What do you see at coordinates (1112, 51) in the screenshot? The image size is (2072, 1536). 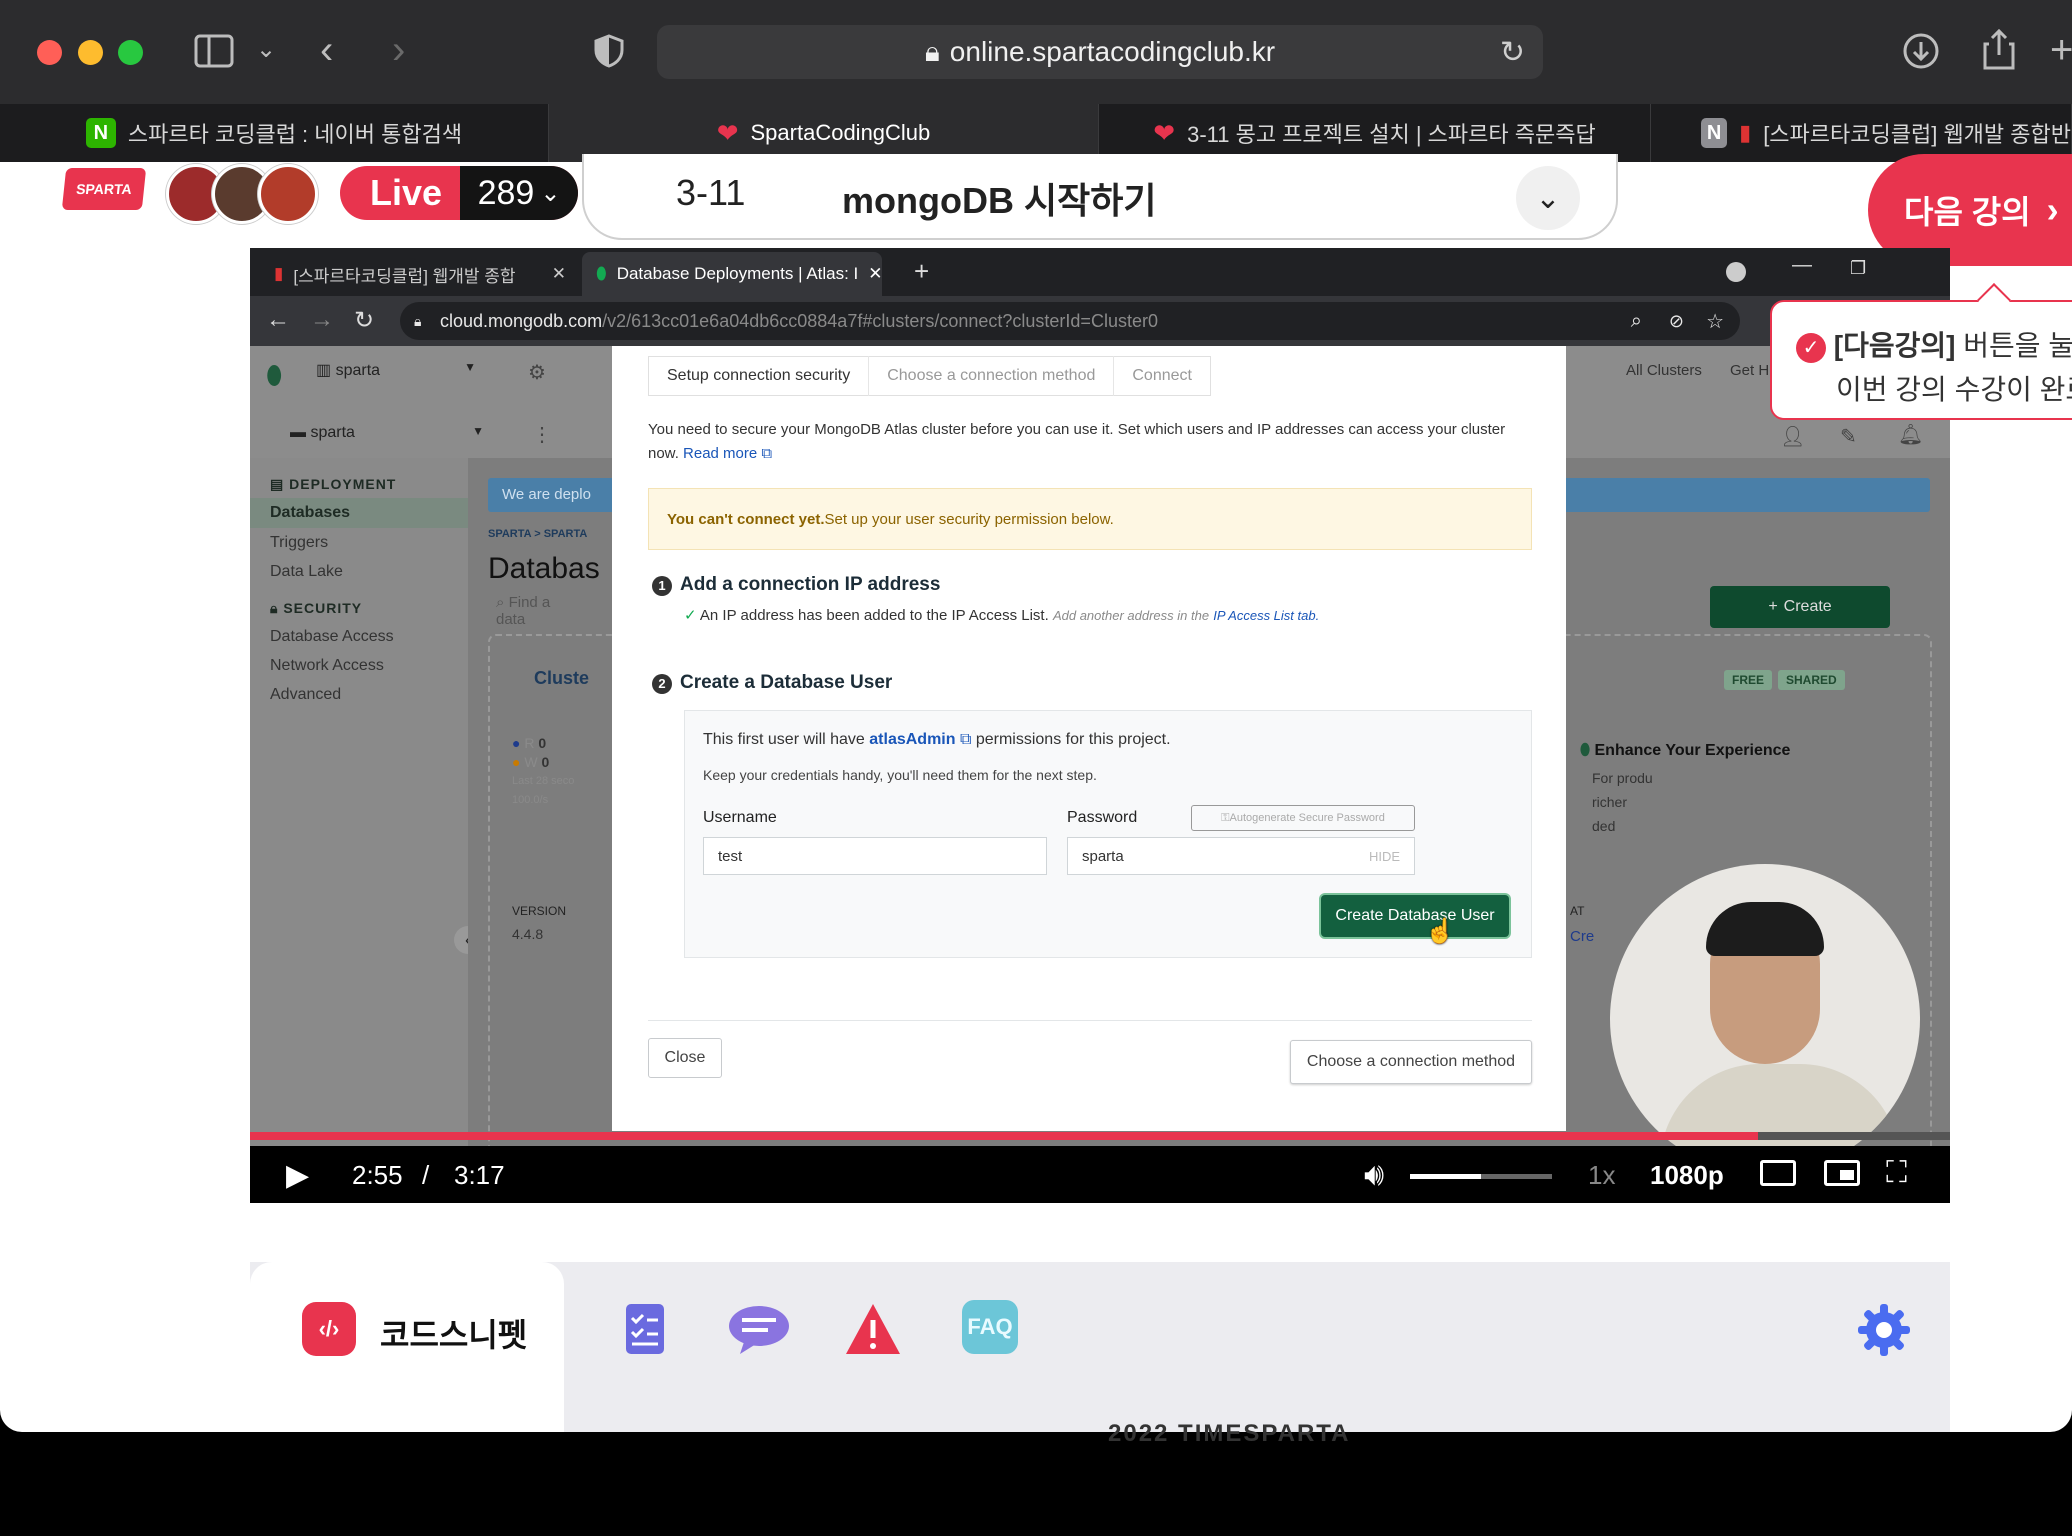 I see `url-text: online.spartacodingclub.kr` at bounding box center [1112, 51].